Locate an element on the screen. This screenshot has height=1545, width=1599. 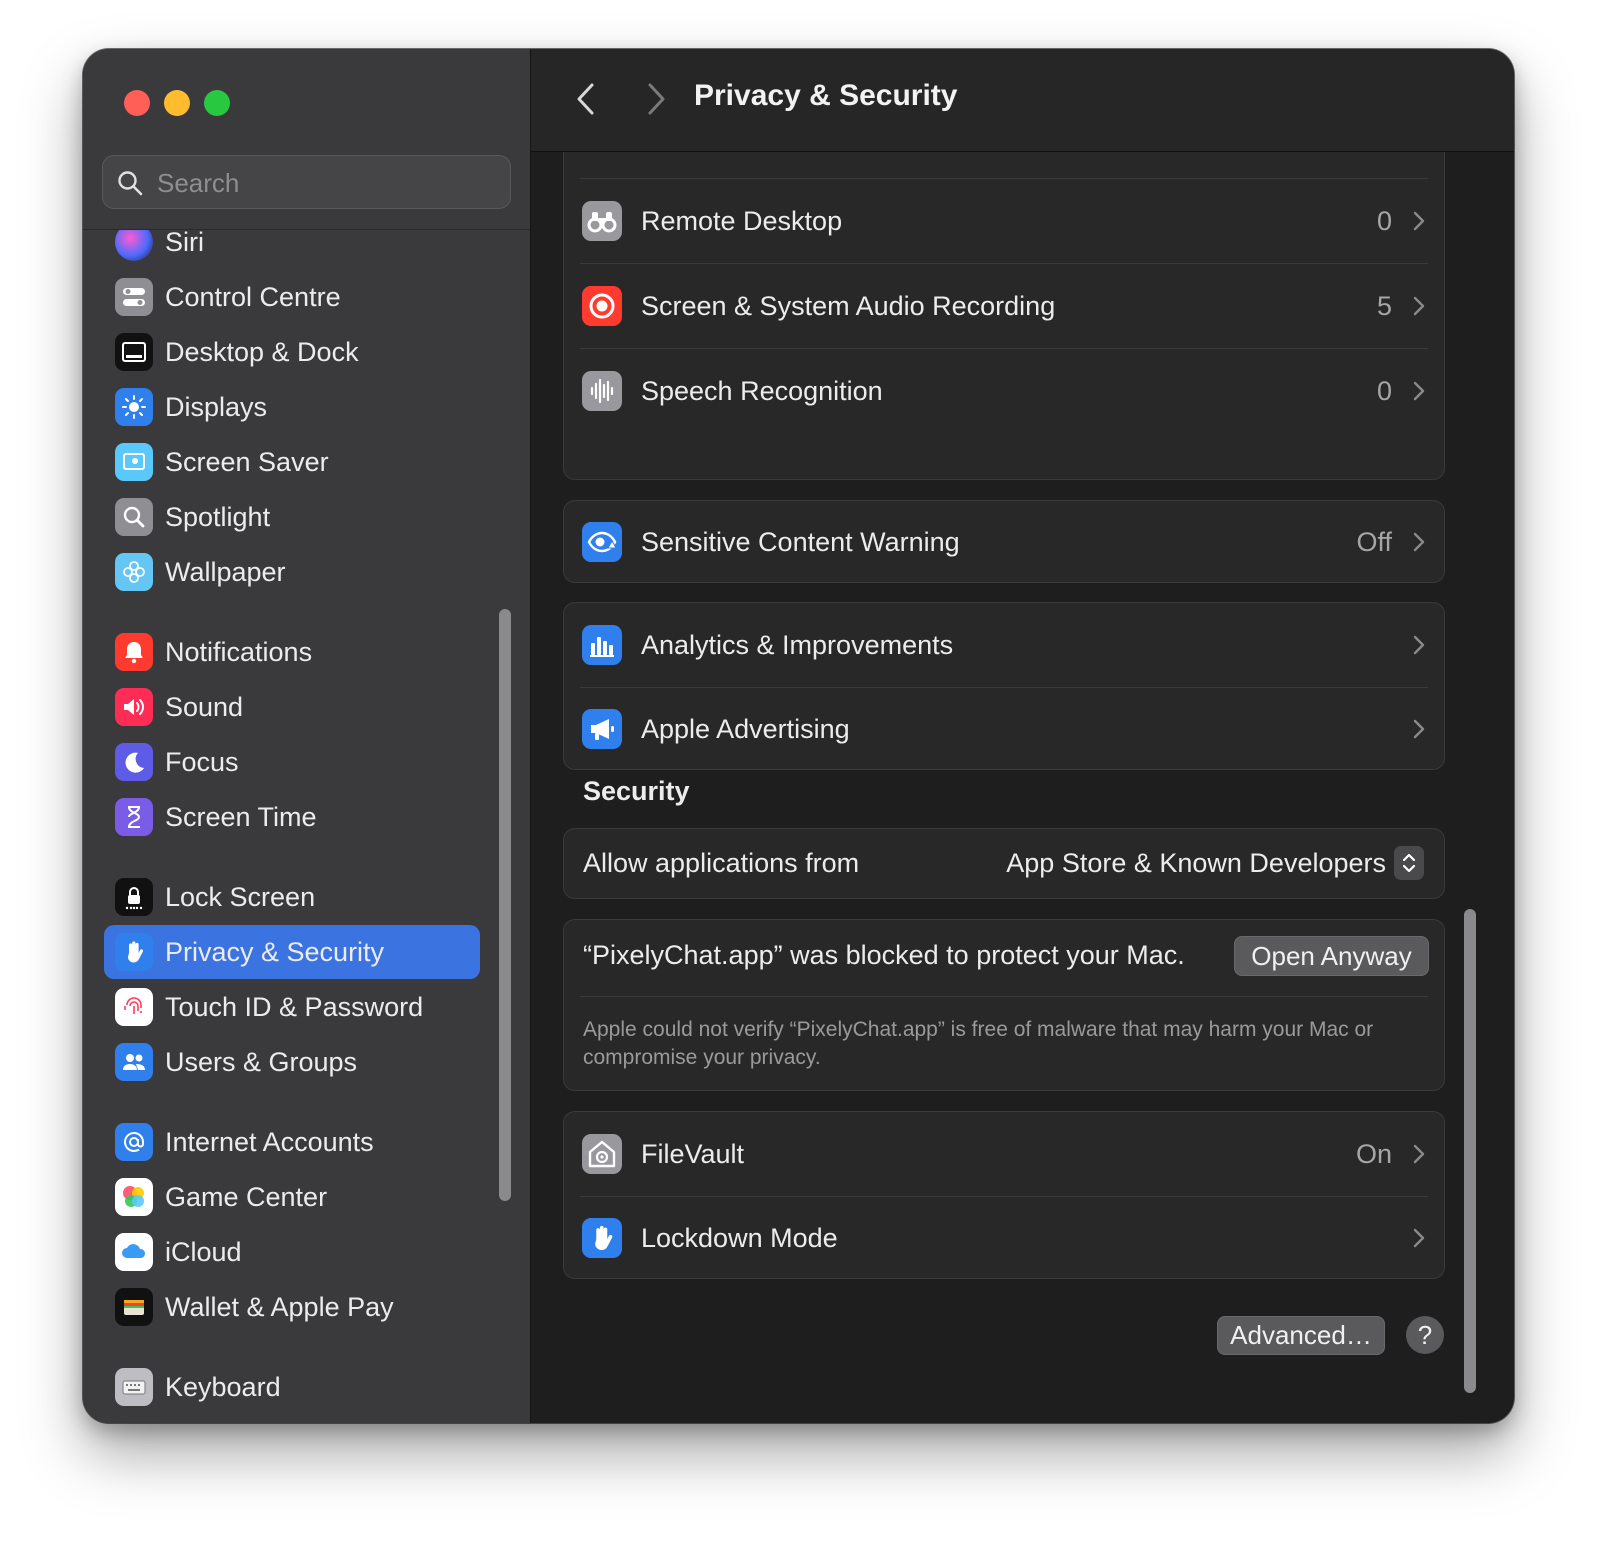
sidebar-item-keyboard: Keyboard is located at coordinates (292, 1387).